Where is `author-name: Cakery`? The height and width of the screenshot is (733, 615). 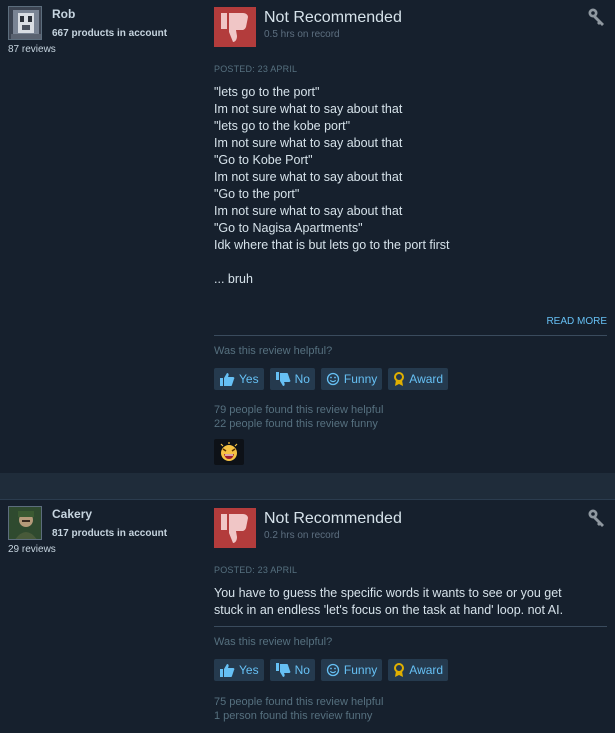
author-name: Cakery is located at coordinates (72, 514).